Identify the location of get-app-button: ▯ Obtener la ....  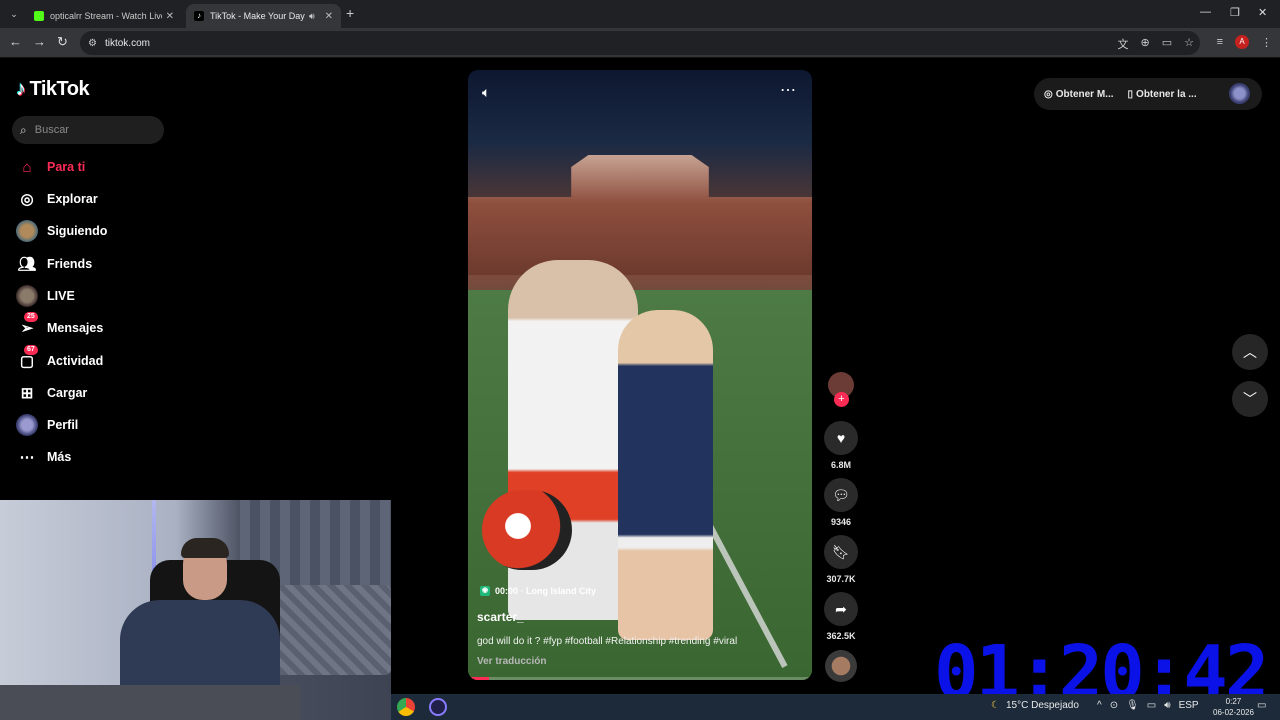
(1162, 94).